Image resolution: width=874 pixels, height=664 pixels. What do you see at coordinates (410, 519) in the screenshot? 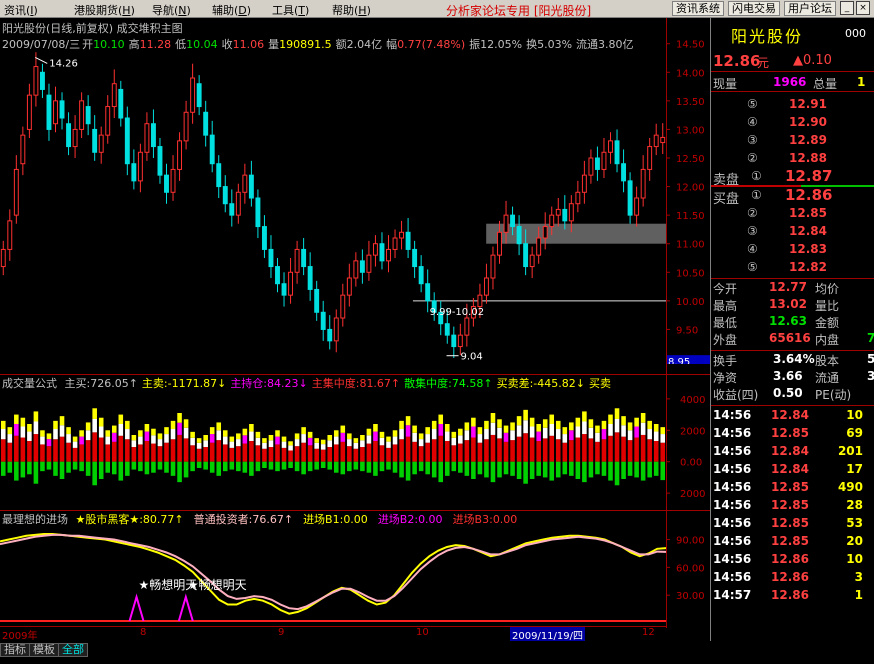
I see `indicator-legend-item: 进场B2:0.00` at bounding box center [410, 519].